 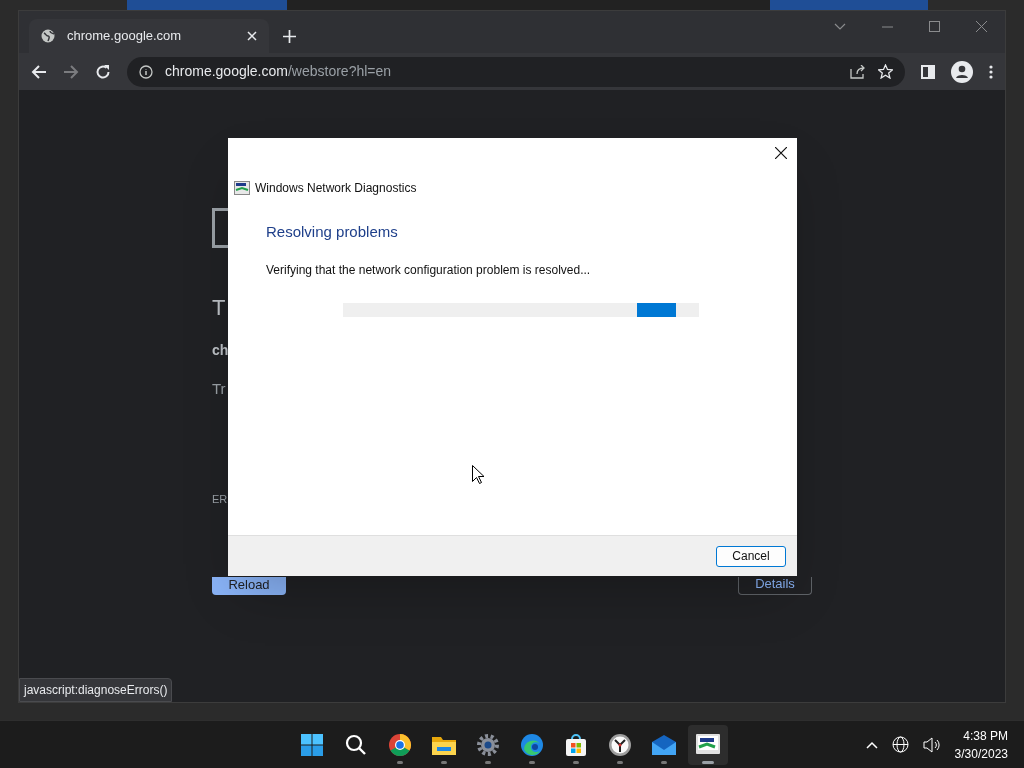 What do you see at coordinates (219, 389) in the screenshot?
I see `text-fragment: Tr` at bounding box center [219, 389].